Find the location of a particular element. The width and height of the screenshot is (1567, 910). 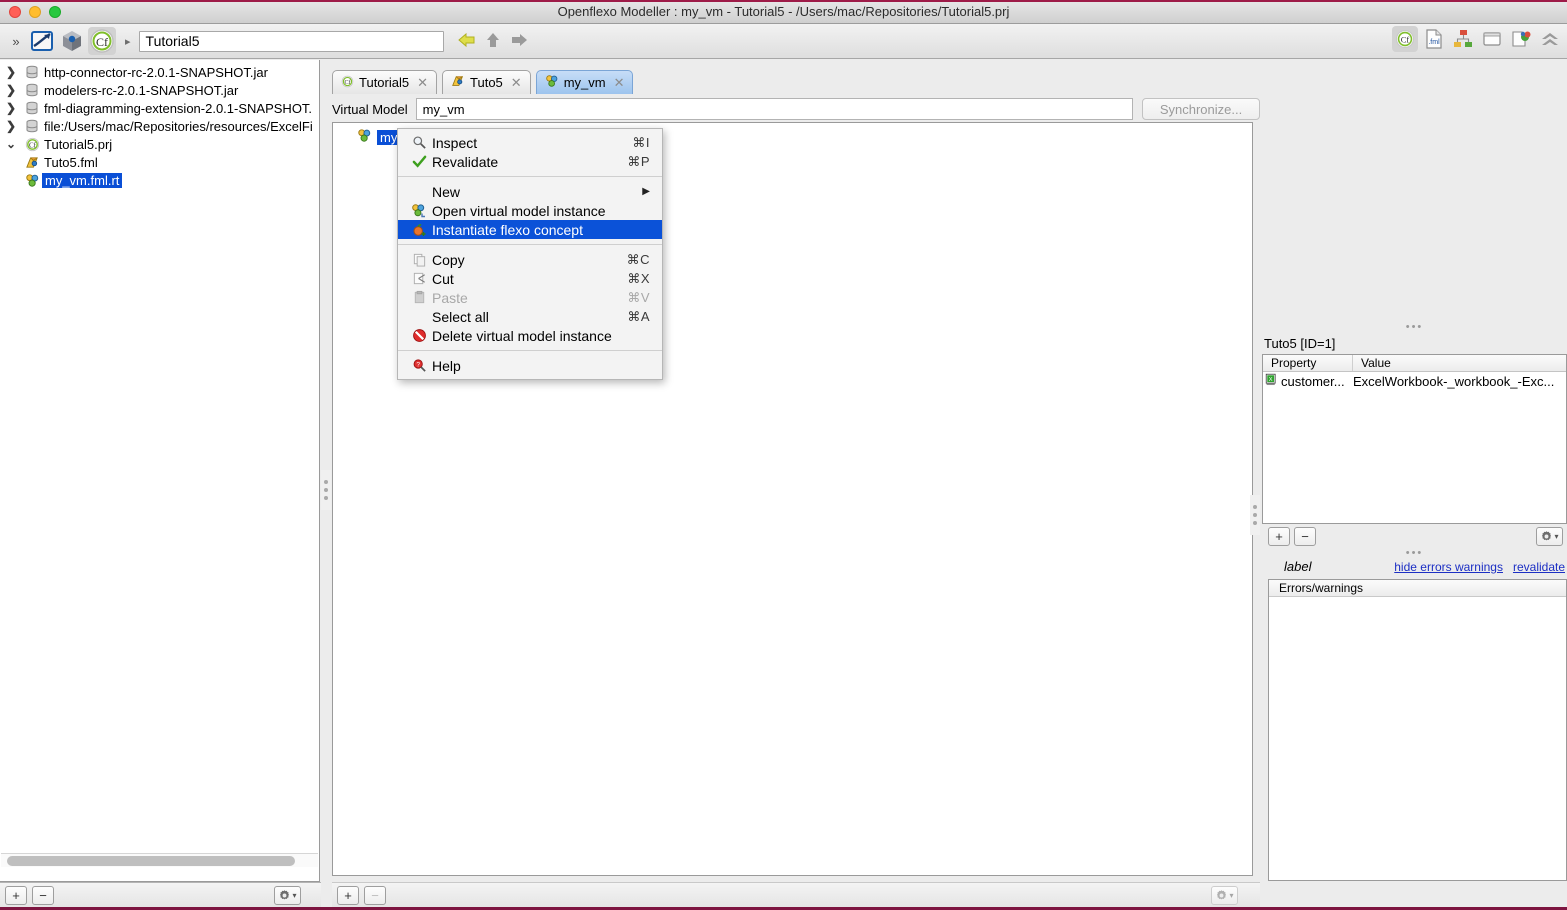

editor-tab-bar: Cf Tutorial5 ✕ Tuto5 ✕ my_vm ✕ is located at coordinates (483, 81).